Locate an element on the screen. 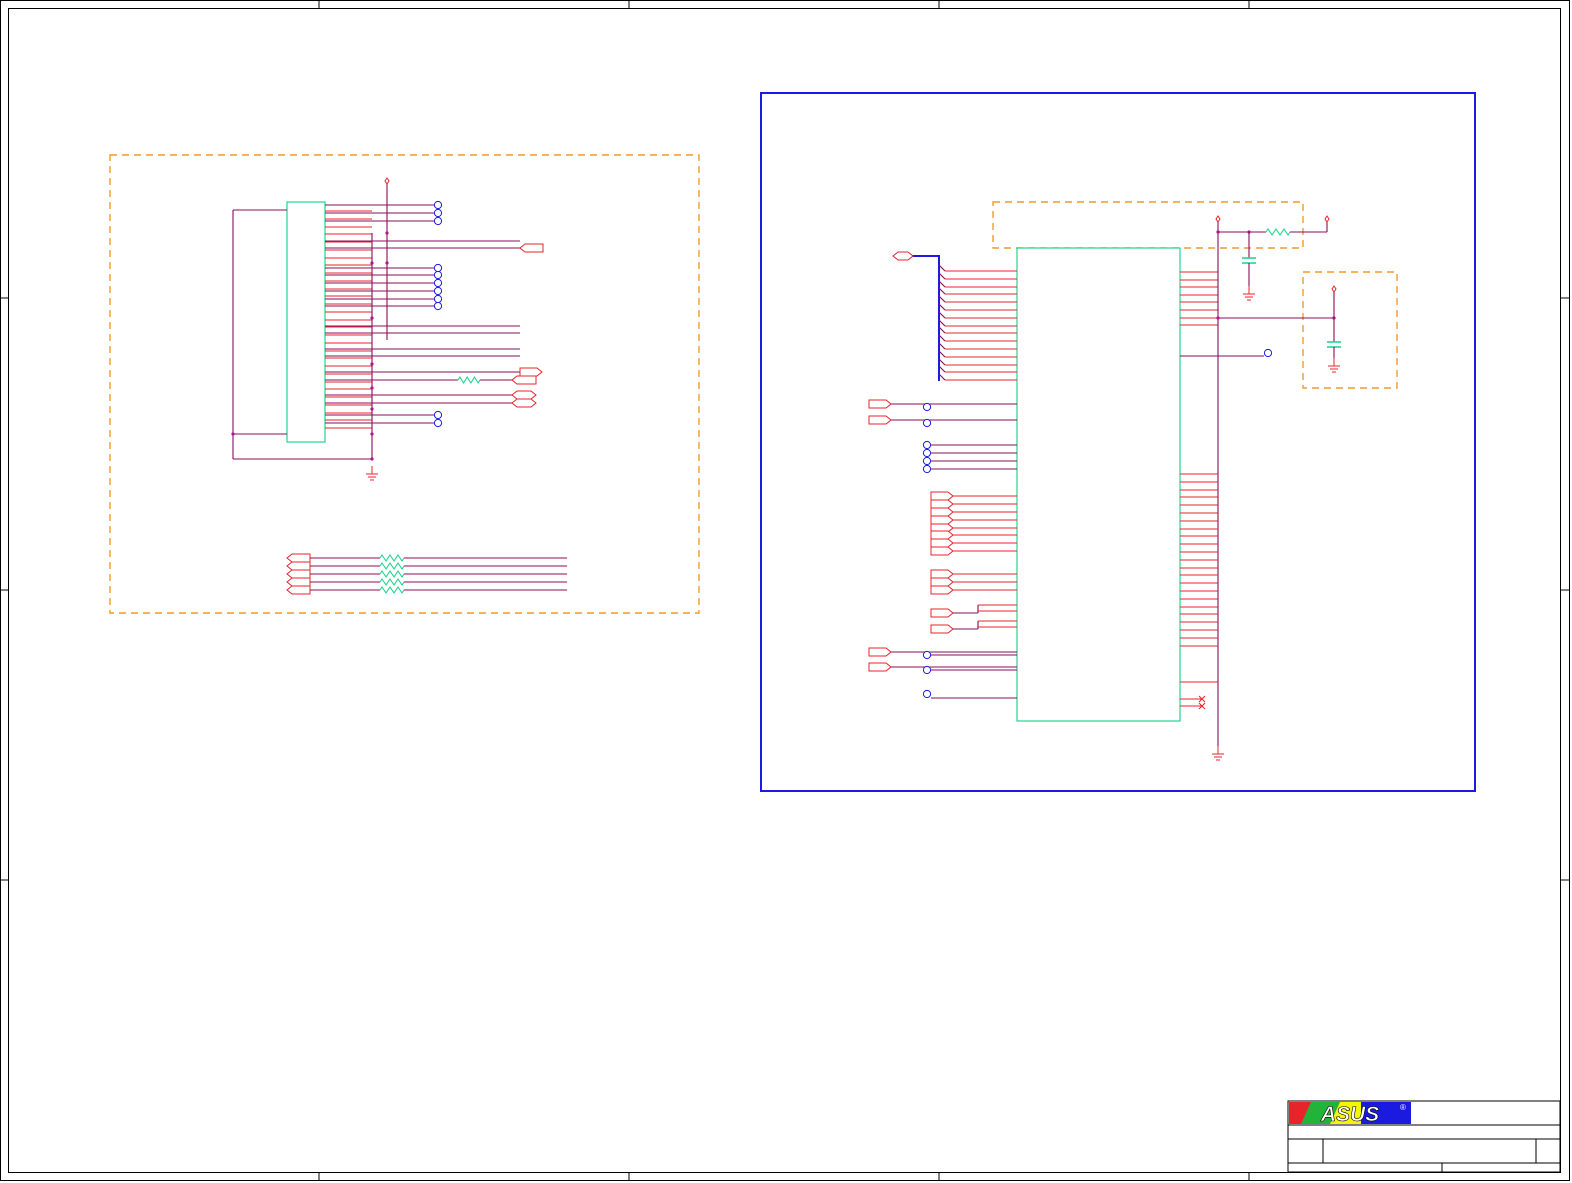 Image resolution: width=1572 pixels, height=1183 pixels. decoupling-group is located at coordinates (1350, 330).